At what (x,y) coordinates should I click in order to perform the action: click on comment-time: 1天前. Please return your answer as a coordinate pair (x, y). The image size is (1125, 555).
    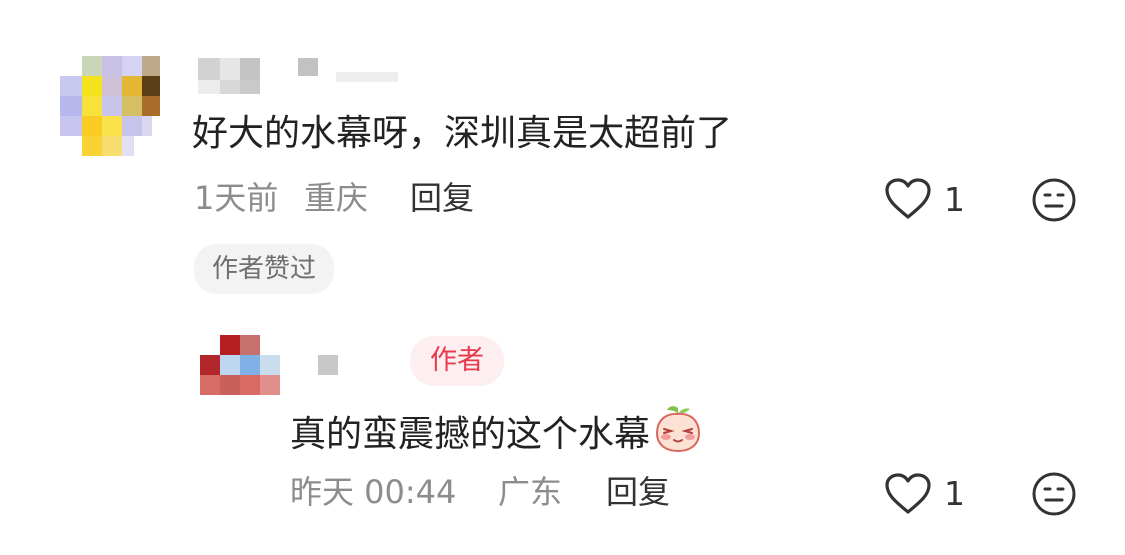
    Looking at the image, I should click on (236, 198).